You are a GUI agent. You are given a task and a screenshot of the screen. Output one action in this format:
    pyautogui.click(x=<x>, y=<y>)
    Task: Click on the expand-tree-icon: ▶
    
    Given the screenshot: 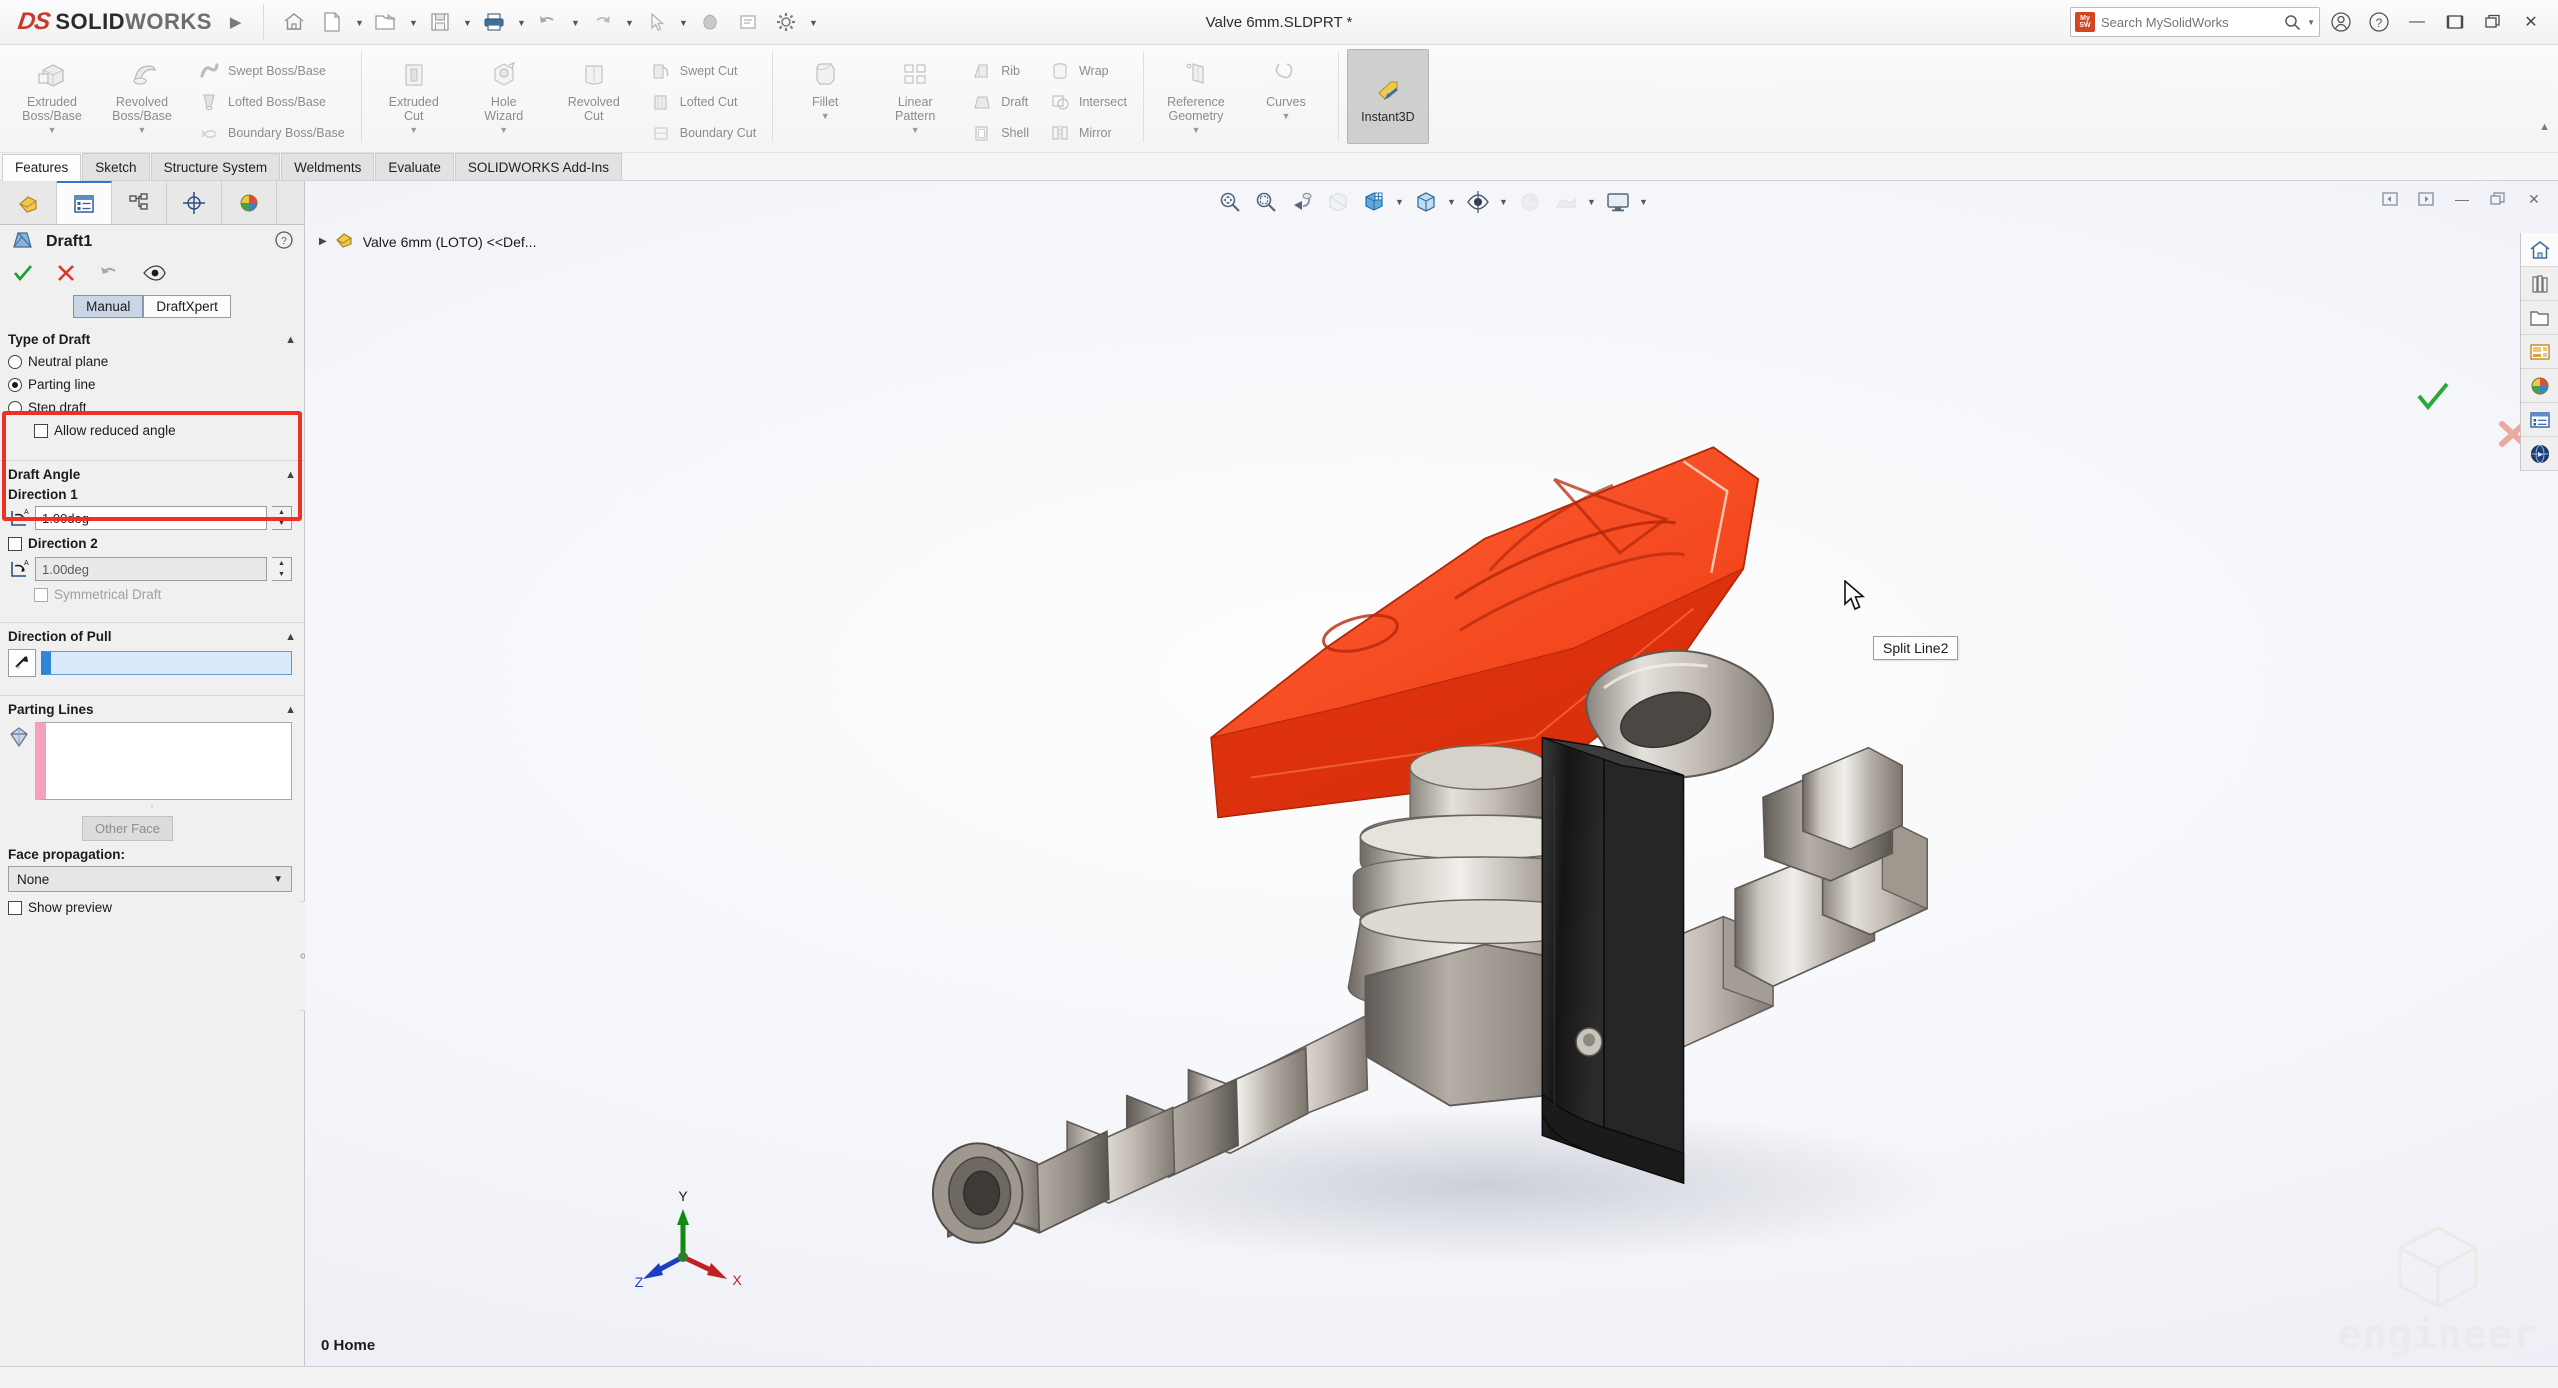 What is the action you would take?
    pyautogui.click(x=323, y=241)
    